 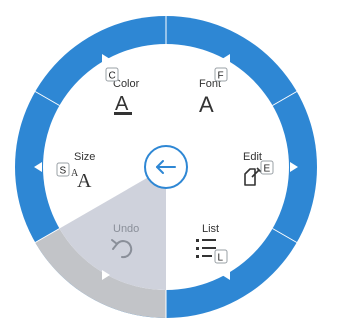 I want to click on back-button, so click(x=166, y=167).